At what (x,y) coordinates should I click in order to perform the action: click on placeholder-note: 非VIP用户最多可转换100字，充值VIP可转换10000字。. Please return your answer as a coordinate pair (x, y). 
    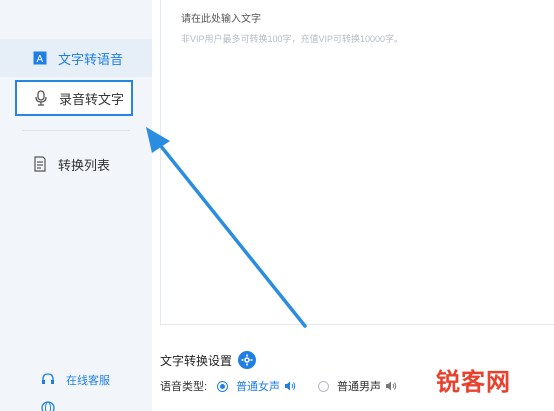
    Looking at the image, I should click on (292, 39).